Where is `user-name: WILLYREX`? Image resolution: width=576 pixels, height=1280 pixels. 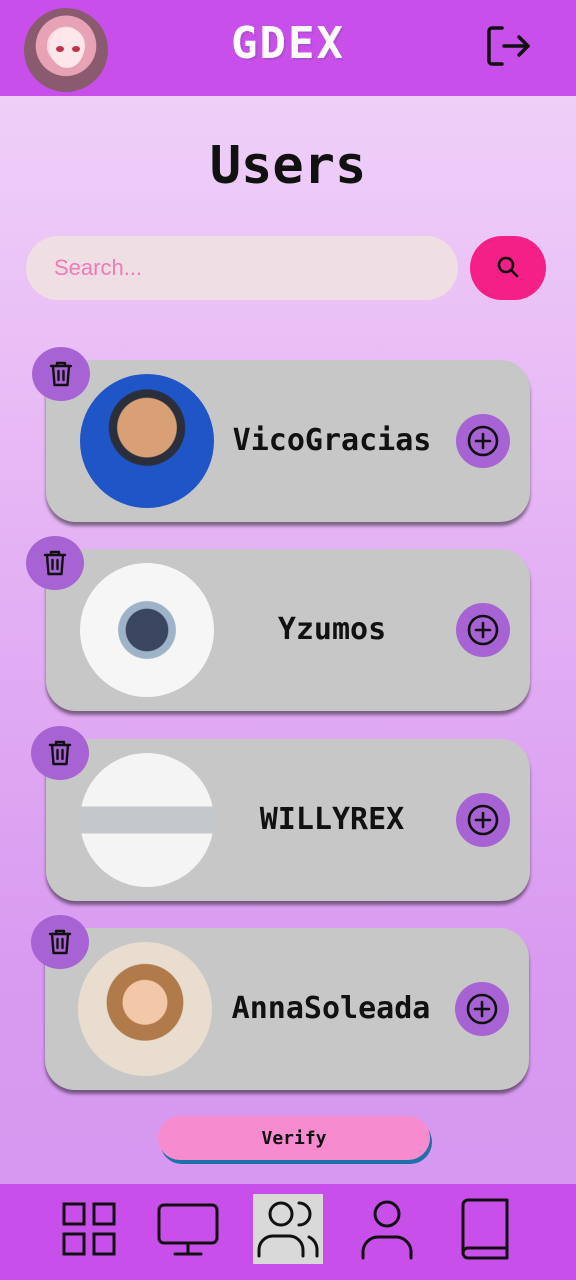 user-name: WILLYREX is located at coordinates (332, 819).